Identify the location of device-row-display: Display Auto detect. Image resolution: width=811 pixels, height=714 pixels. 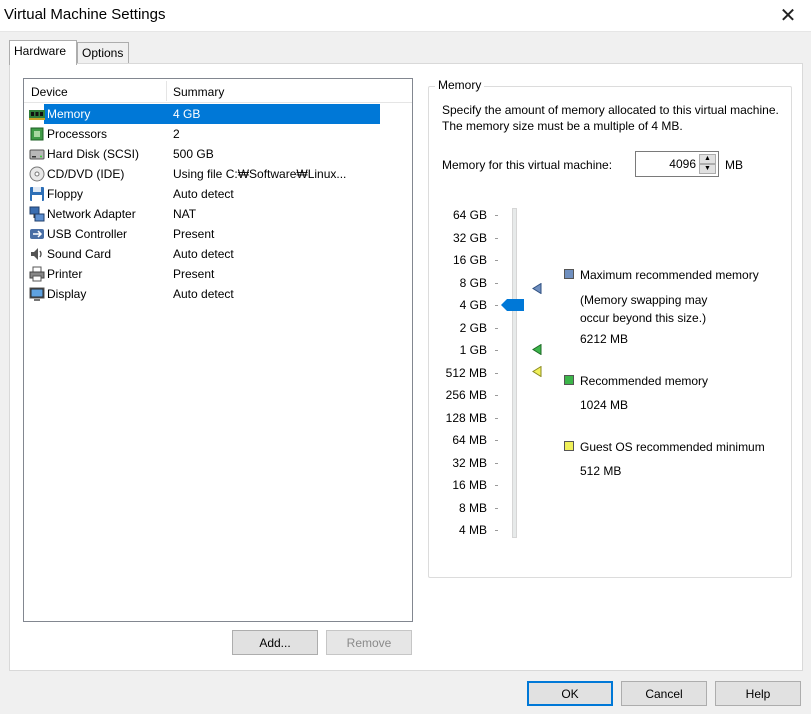
(218, 294).